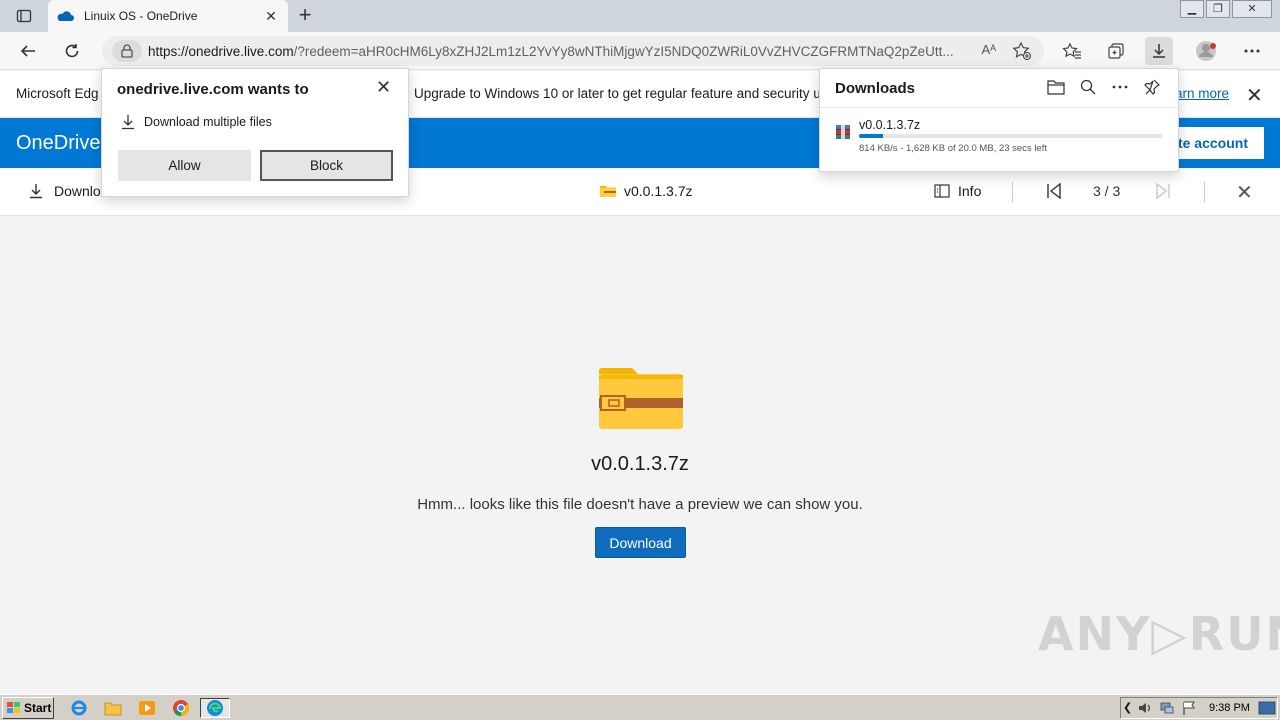 The width and height of the screenshot is (1280, 720). I want to click on collections-icon, so click(1116, 51).